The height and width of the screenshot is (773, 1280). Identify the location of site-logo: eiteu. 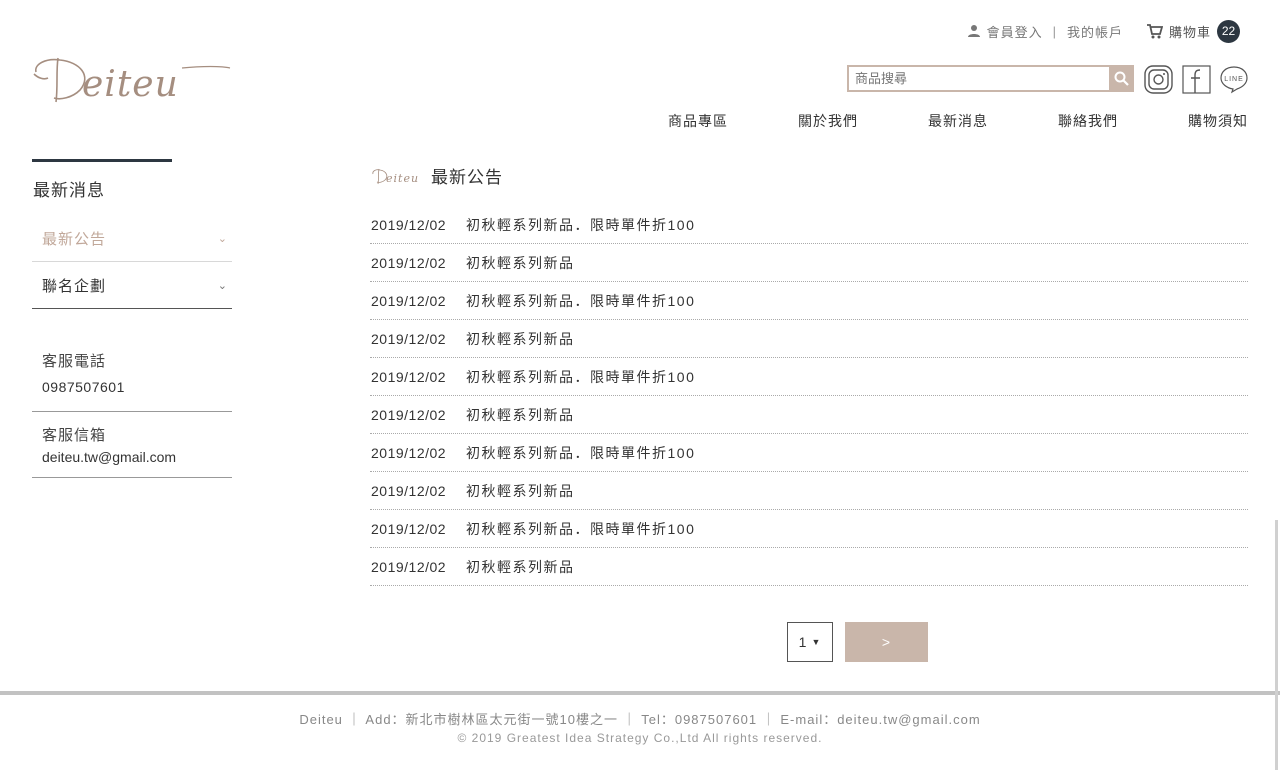
(132, 78).